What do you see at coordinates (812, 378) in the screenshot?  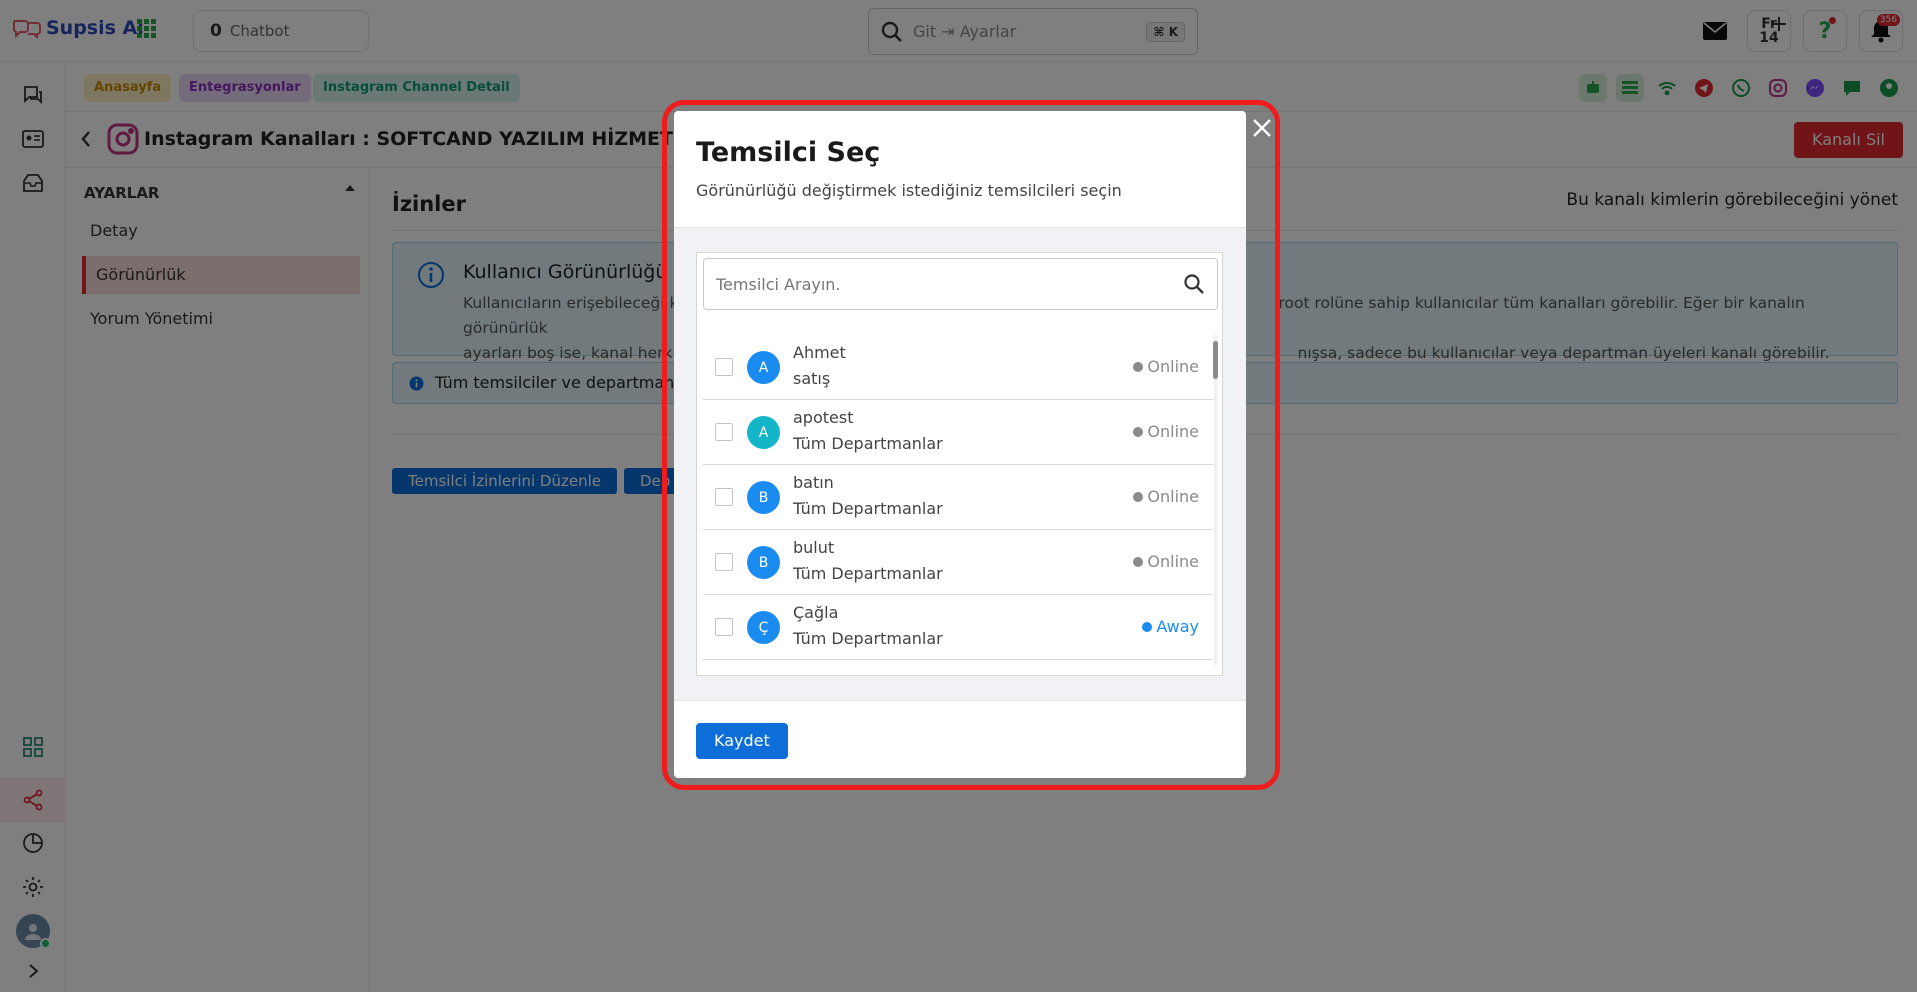 I see `agent-department: satış` at bounding box center [812, 378].